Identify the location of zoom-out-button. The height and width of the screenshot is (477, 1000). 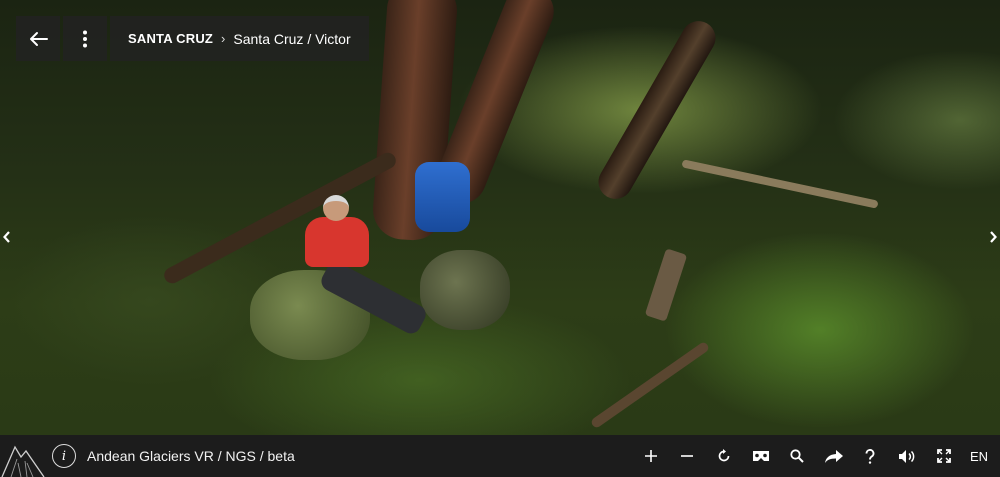
(687, 456).